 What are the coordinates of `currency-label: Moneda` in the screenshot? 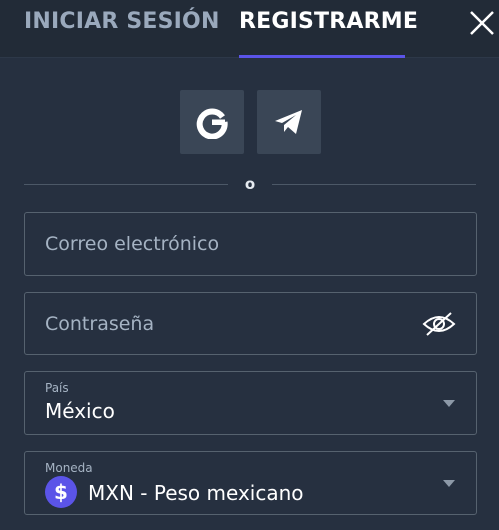 It's located at (69, 468).